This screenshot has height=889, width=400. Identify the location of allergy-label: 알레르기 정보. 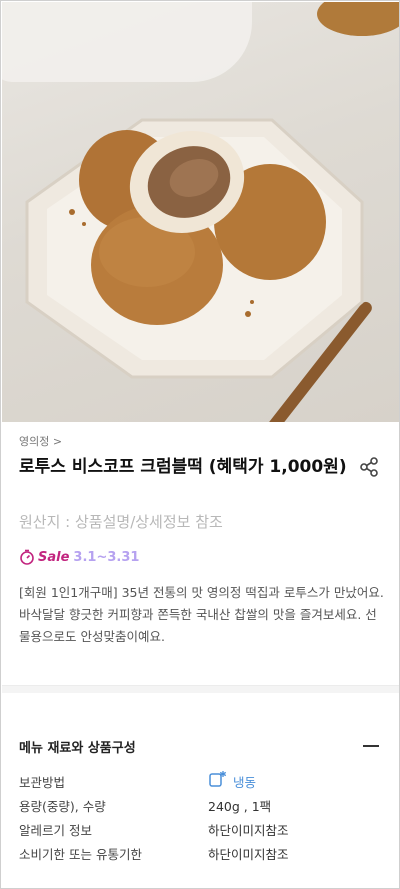
(55, 830).